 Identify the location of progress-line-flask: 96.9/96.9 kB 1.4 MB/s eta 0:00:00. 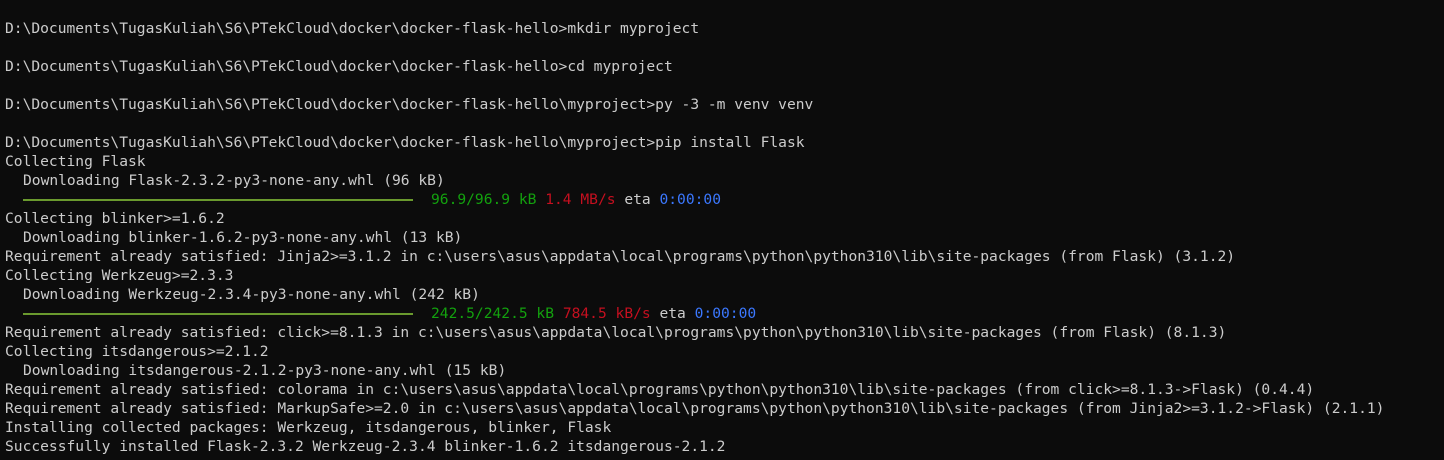
(724, 199).